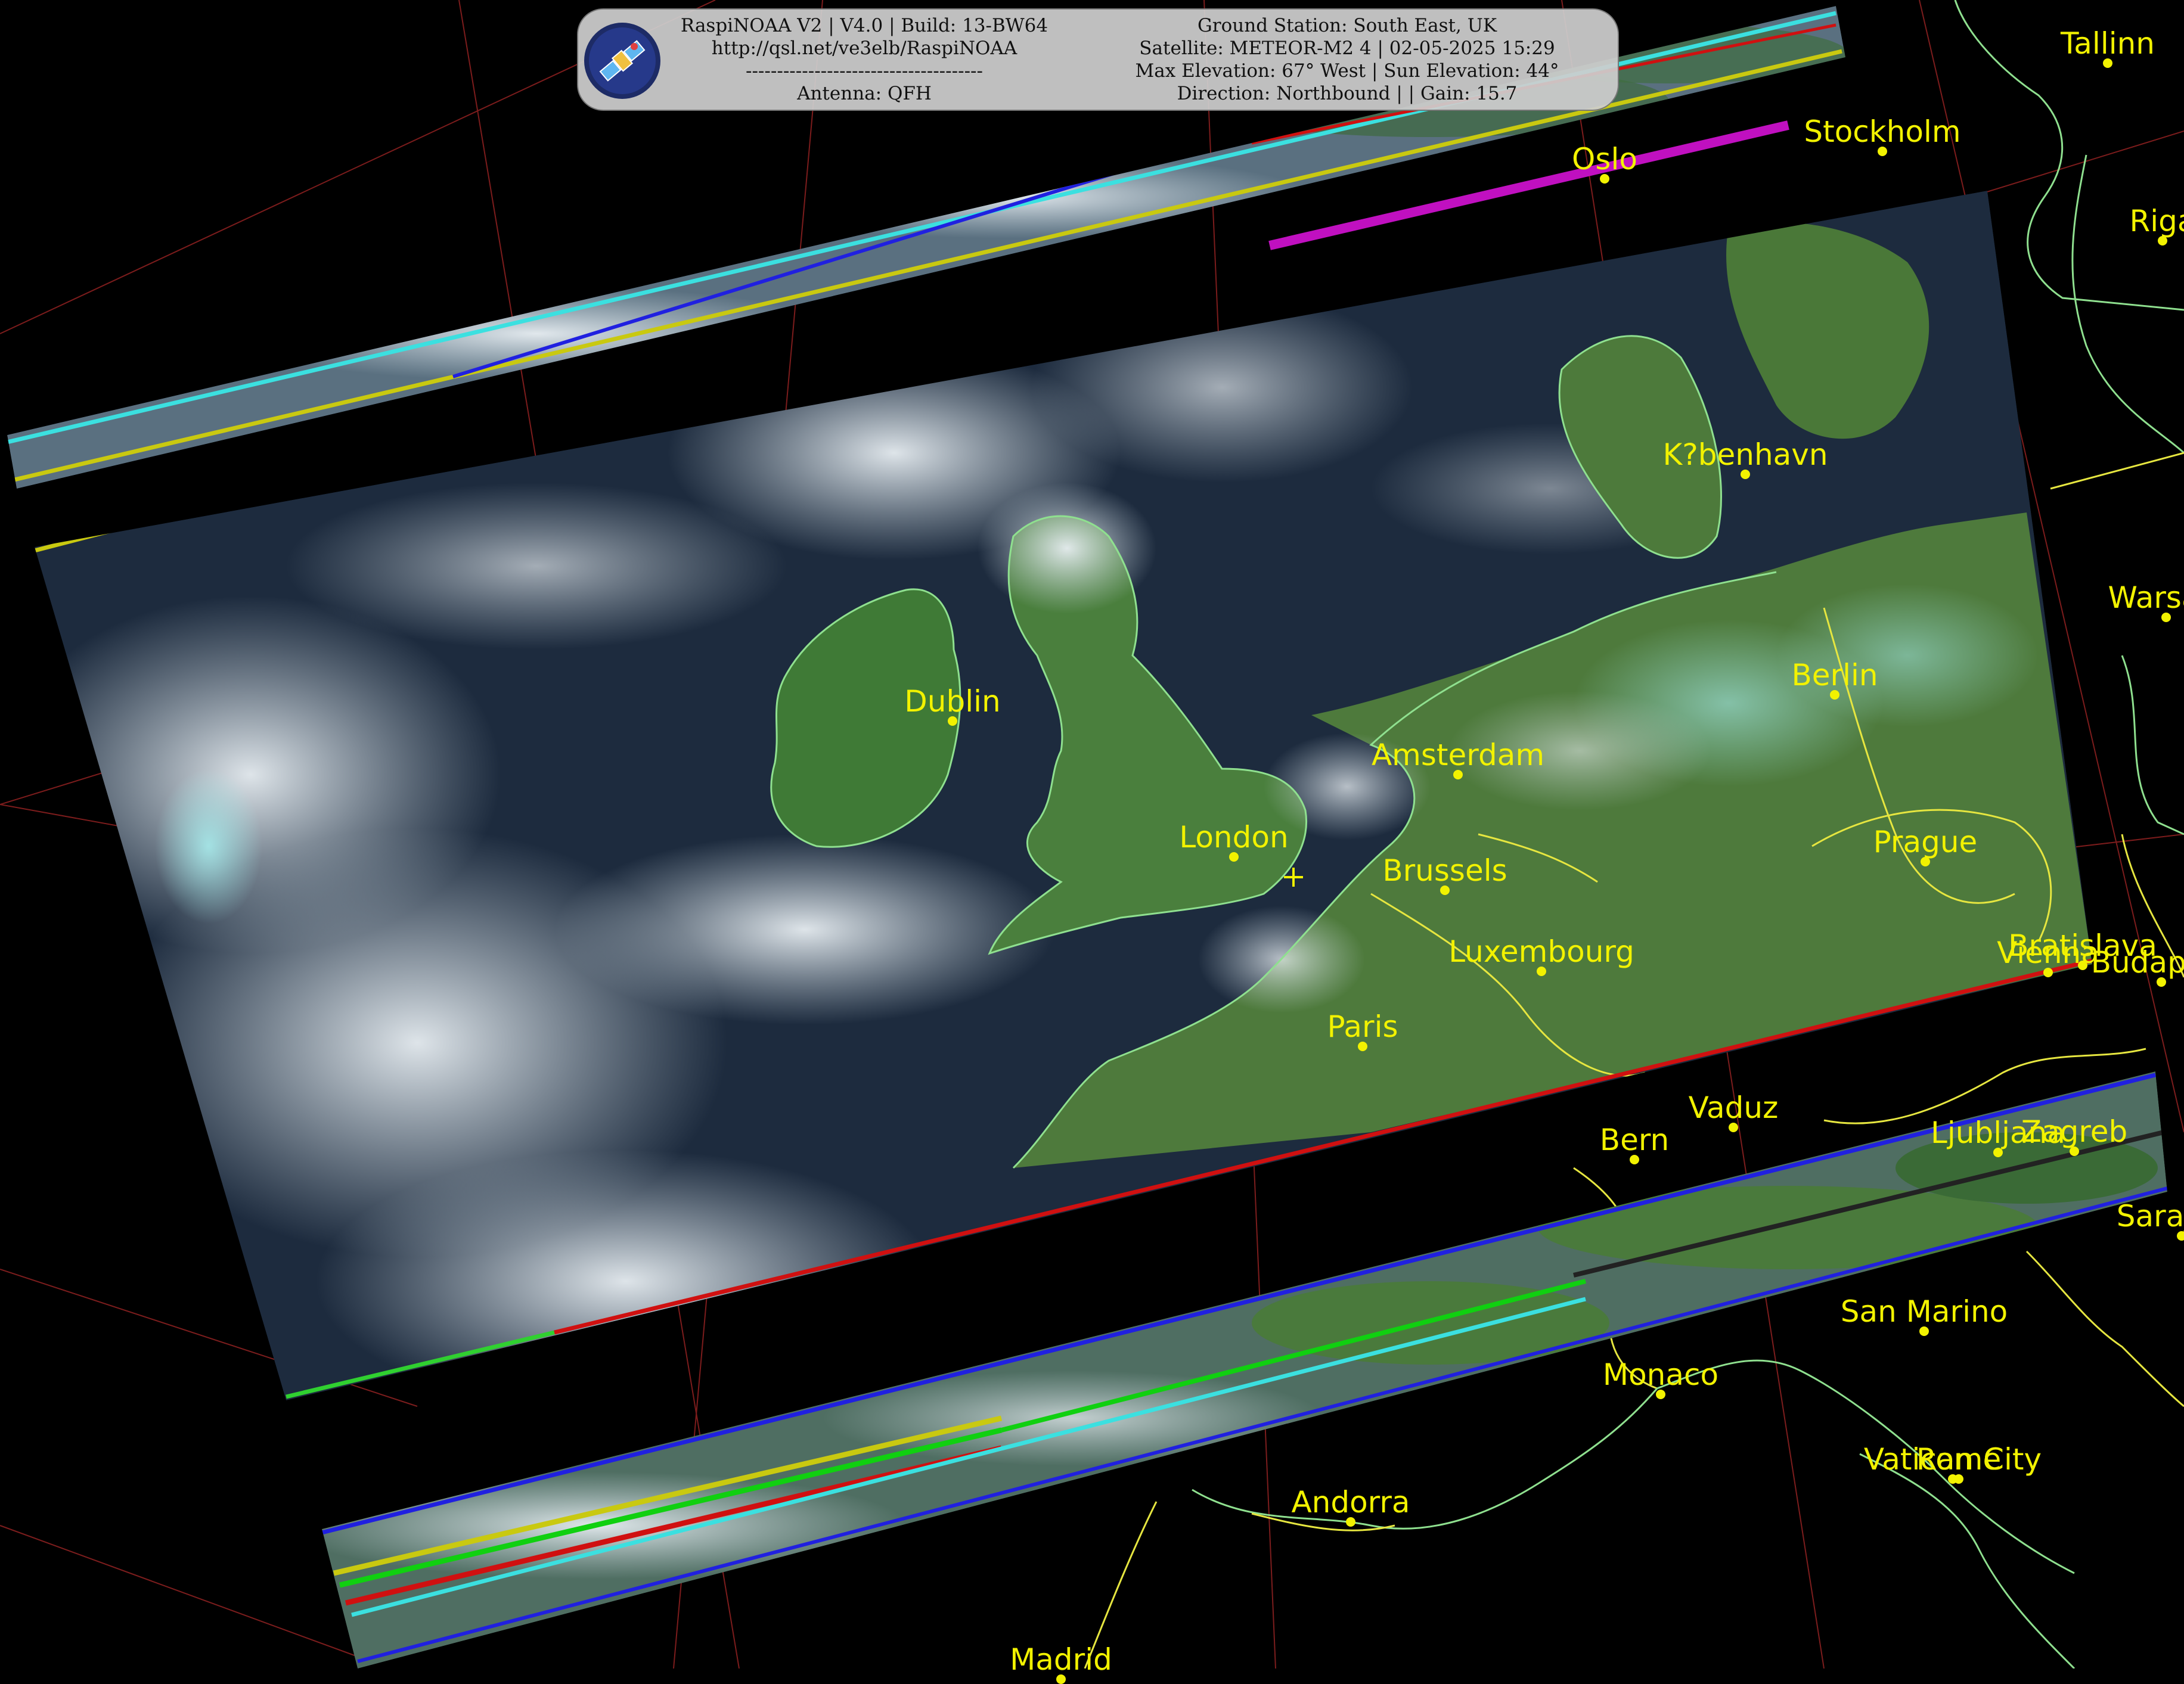  Describe the element at coordinates (2137, 962) in the screenshot. I see `city-label: Budapest` at that location.